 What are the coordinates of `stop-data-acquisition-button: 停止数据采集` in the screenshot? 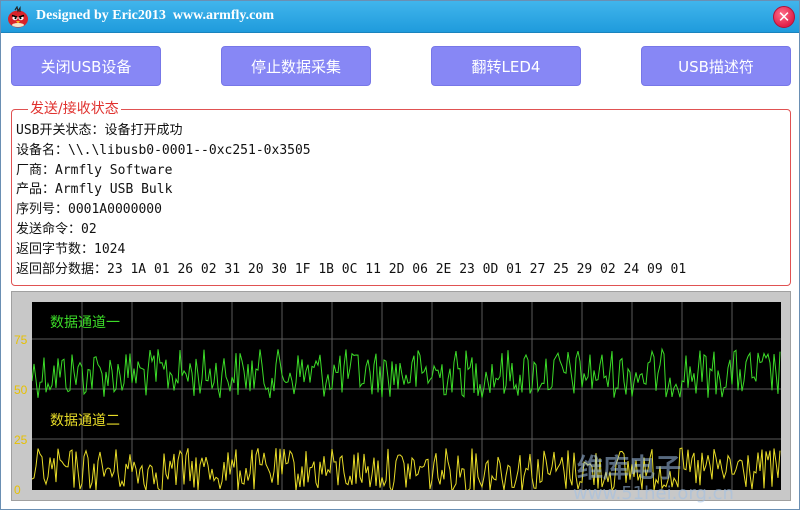 It's located at (296, 66).